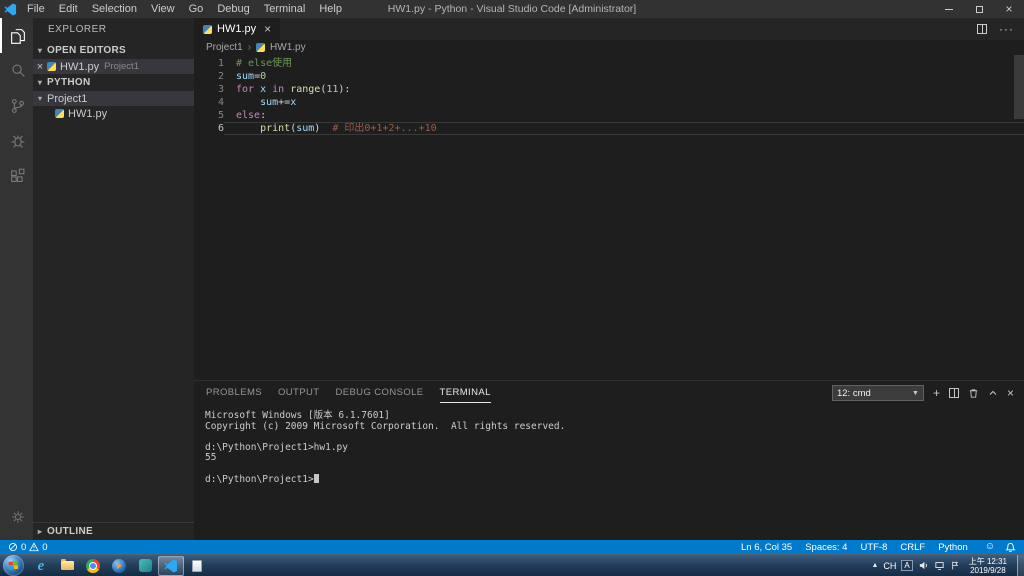 The image size is (1024, 576). What do you see at coordinates (826, 547) in the screenshot?
I see `status-item: Spaces: 4` at bounding box center [826, 547].